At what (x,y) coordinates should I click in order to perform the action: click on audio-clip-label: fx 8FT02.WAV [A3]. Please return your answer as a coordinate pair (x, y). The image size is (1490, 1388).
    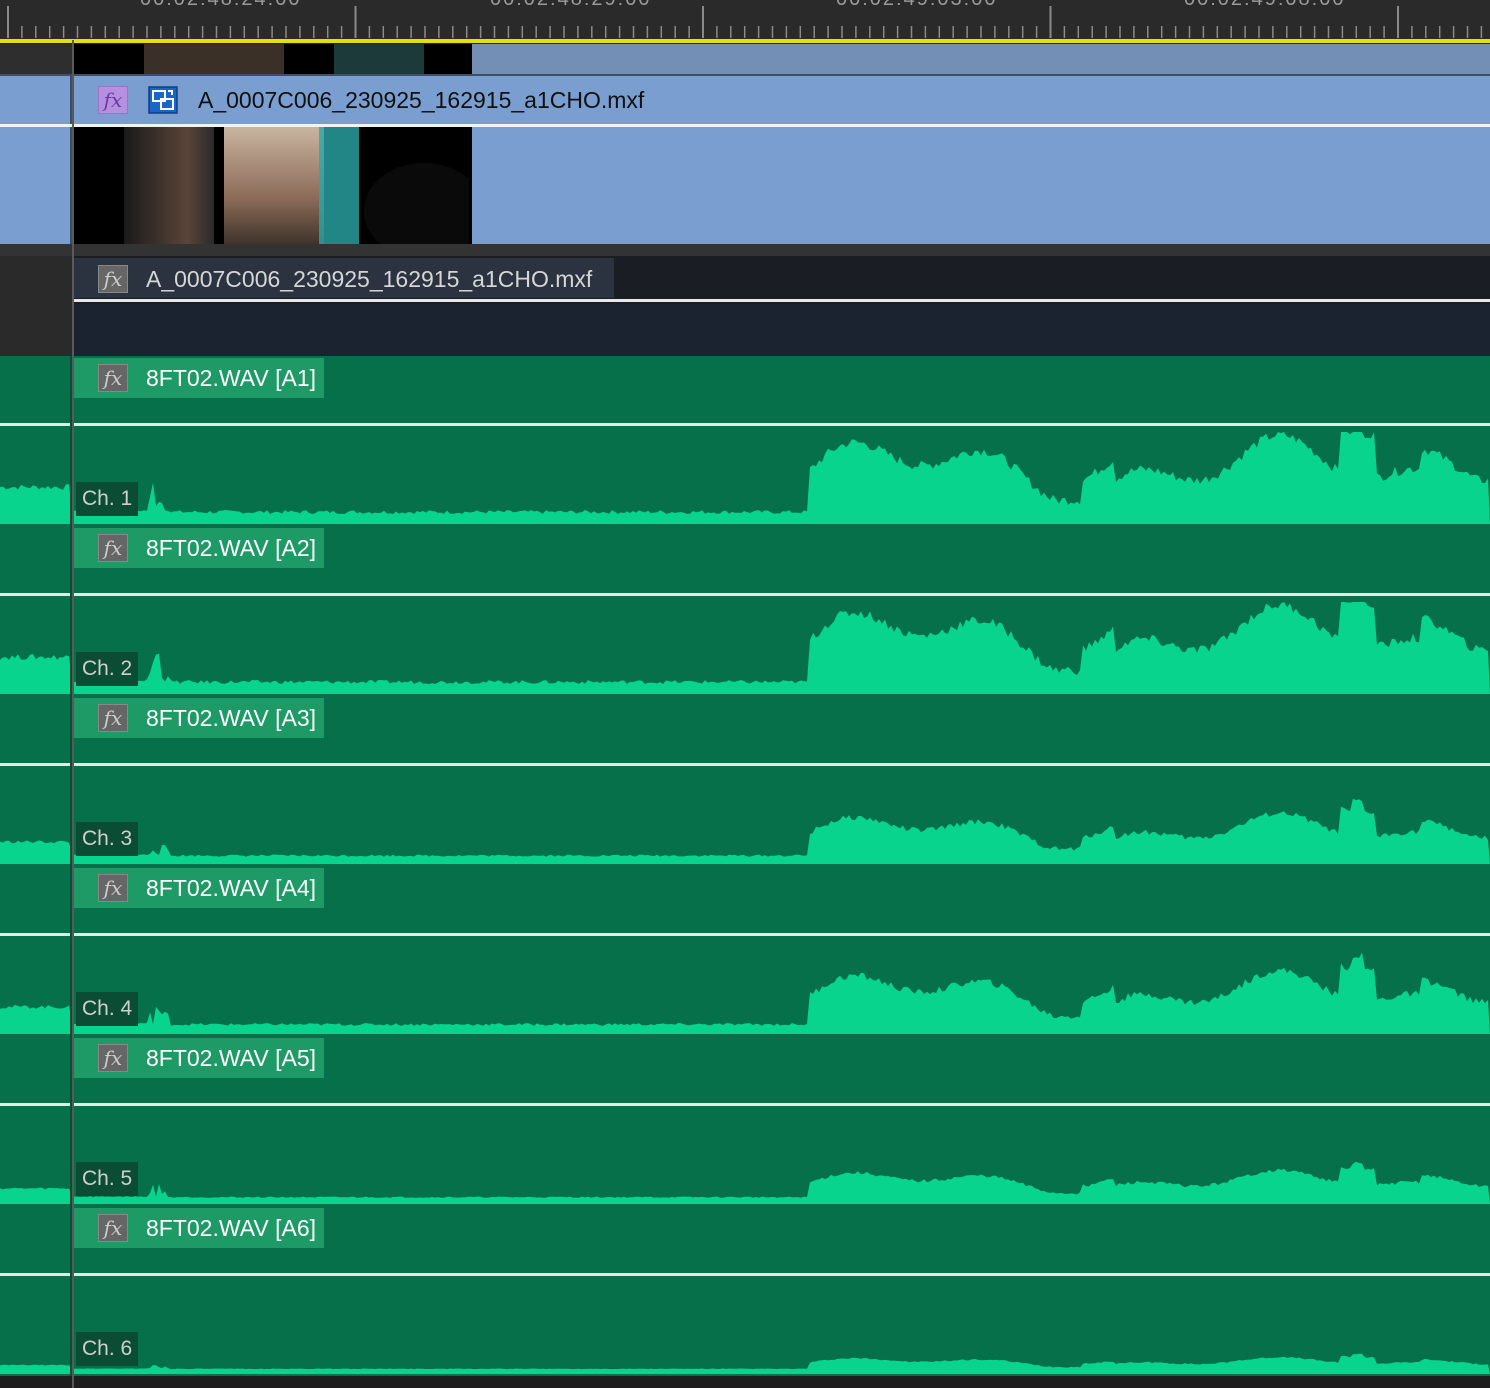
    Looking at the image, I should click on (199, 718).